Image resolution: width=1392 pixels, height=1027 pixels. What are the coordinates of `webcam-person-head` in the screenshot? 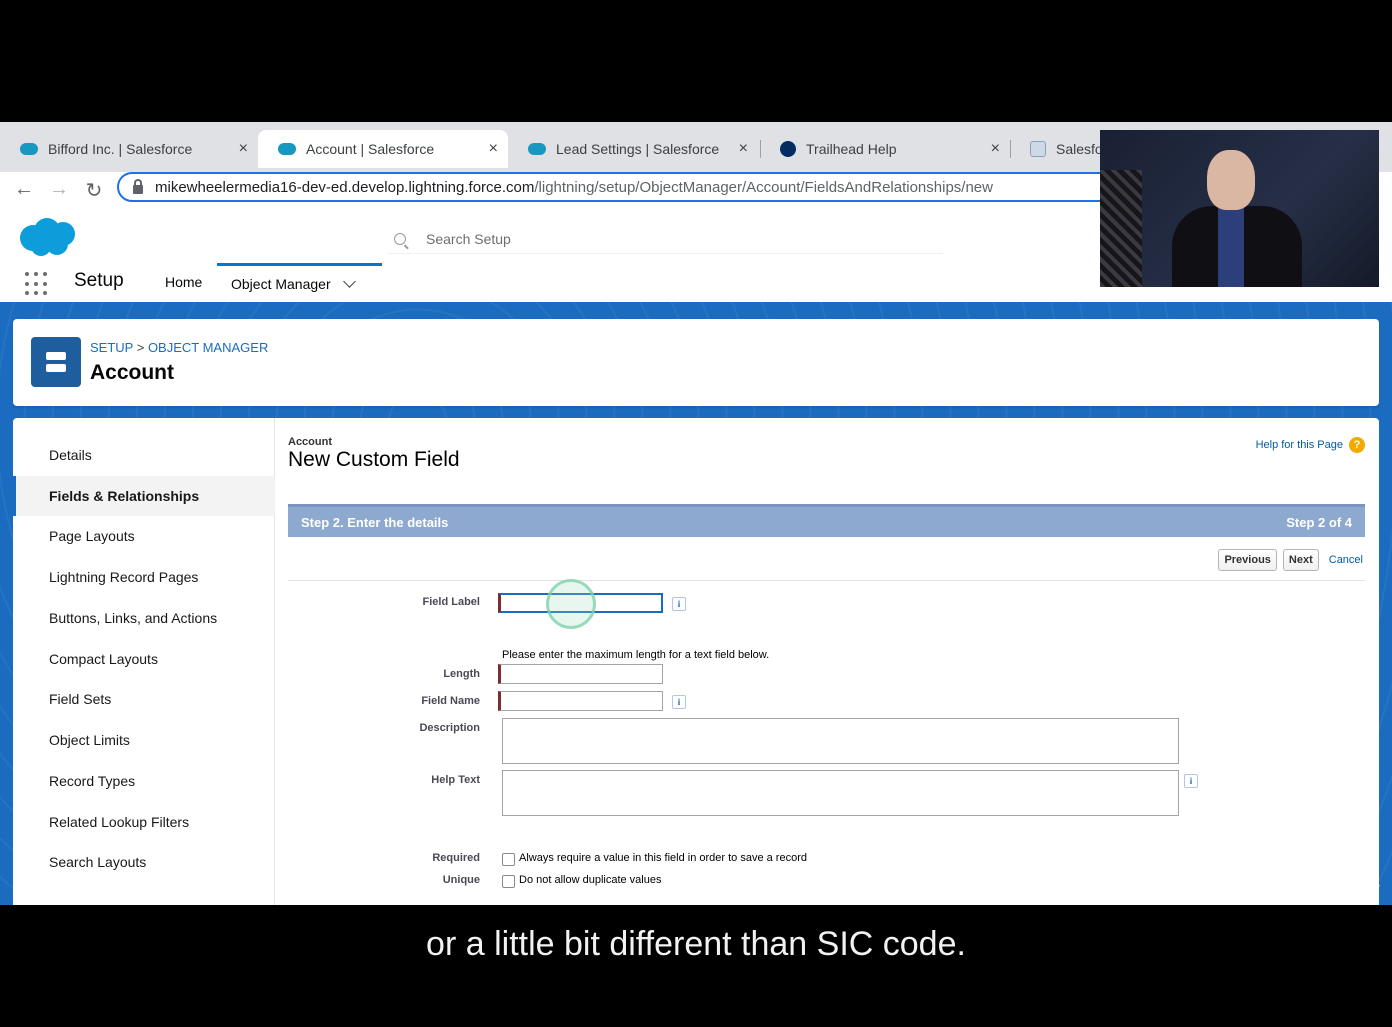 It's located at (1231, 180).